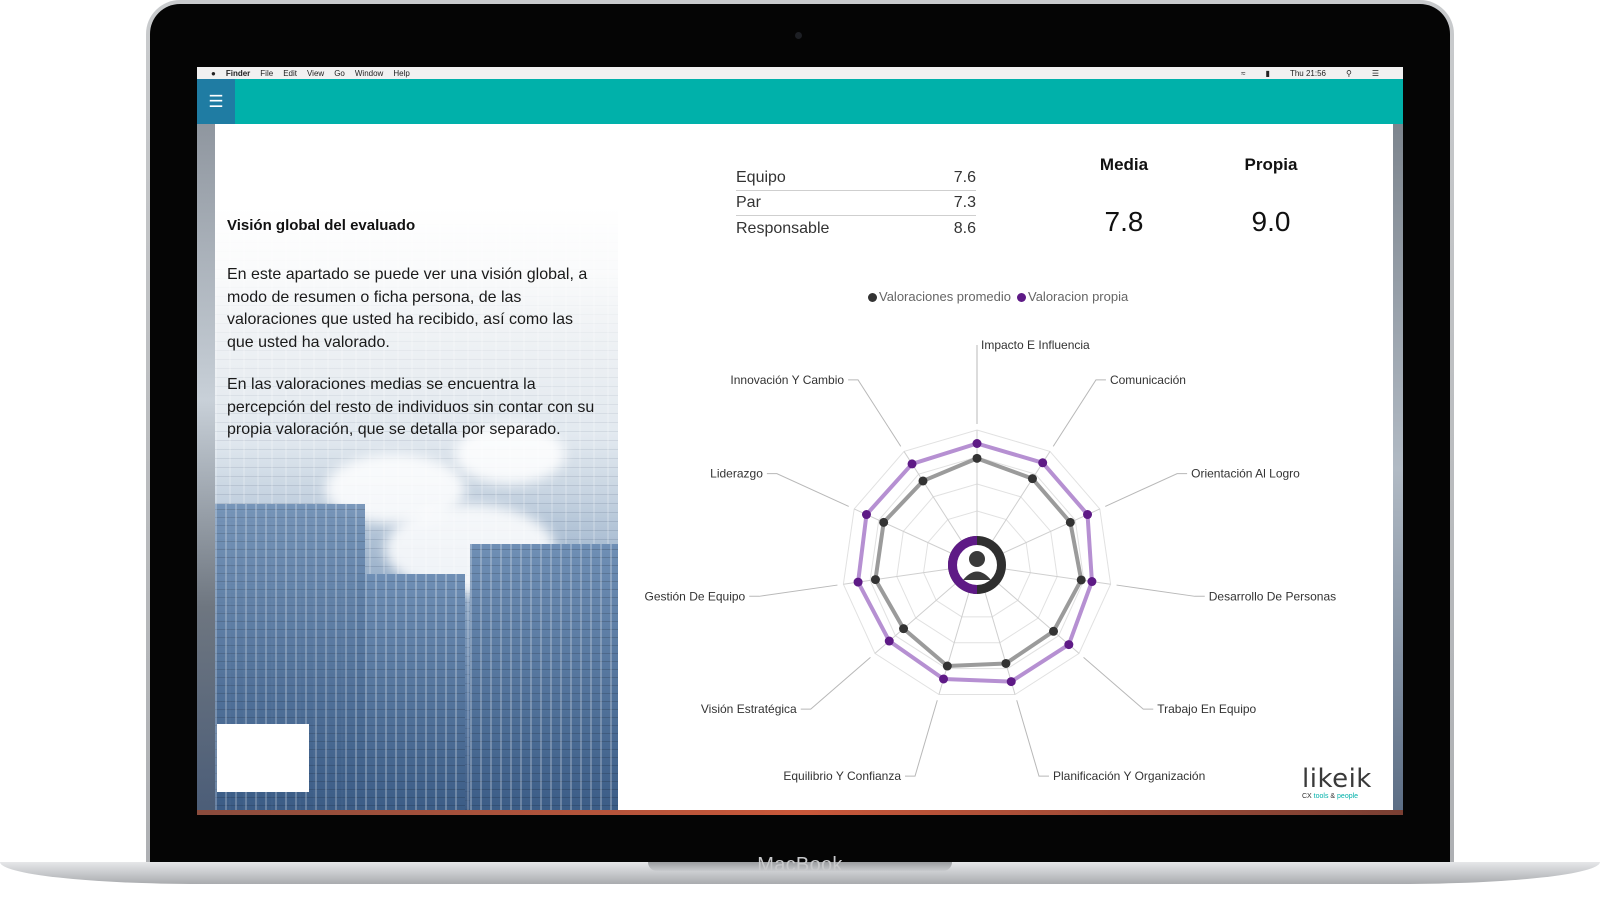 The height and width of the screenshot is (915, 1600). Describe the element at coordinates (1330, 796) in the screenshot. I see `logo-tagline: CX tools & people` at that location.